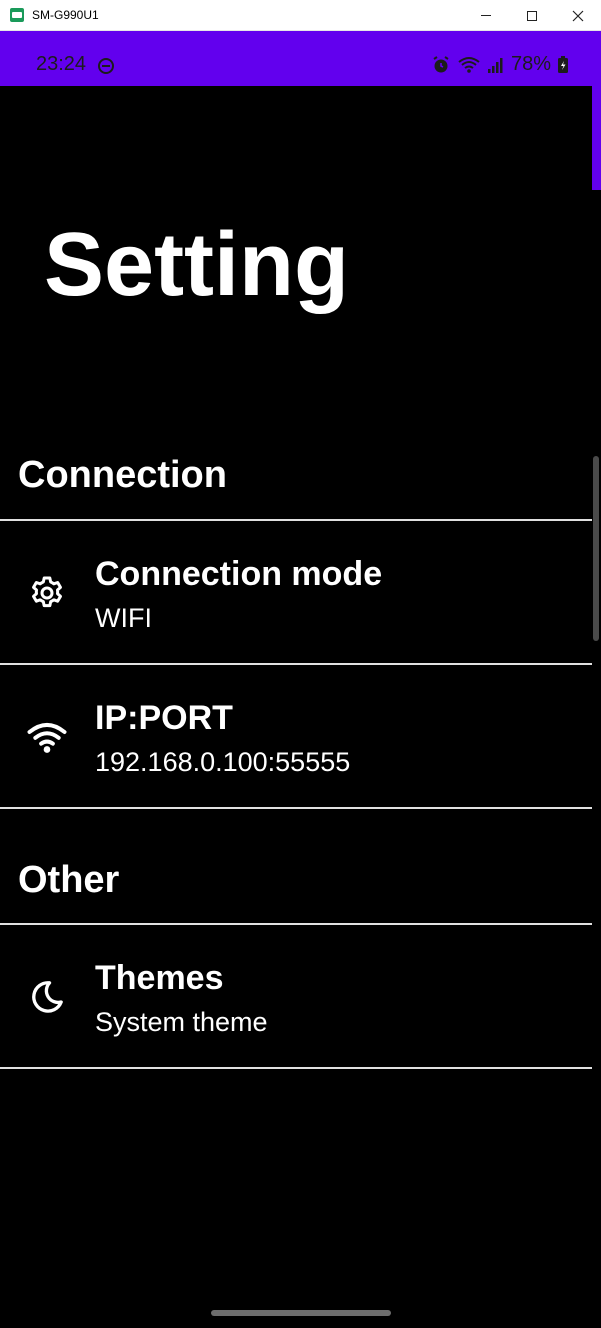 The image size is (601, 1328). I want to click on close-icon, so click(578, 15).